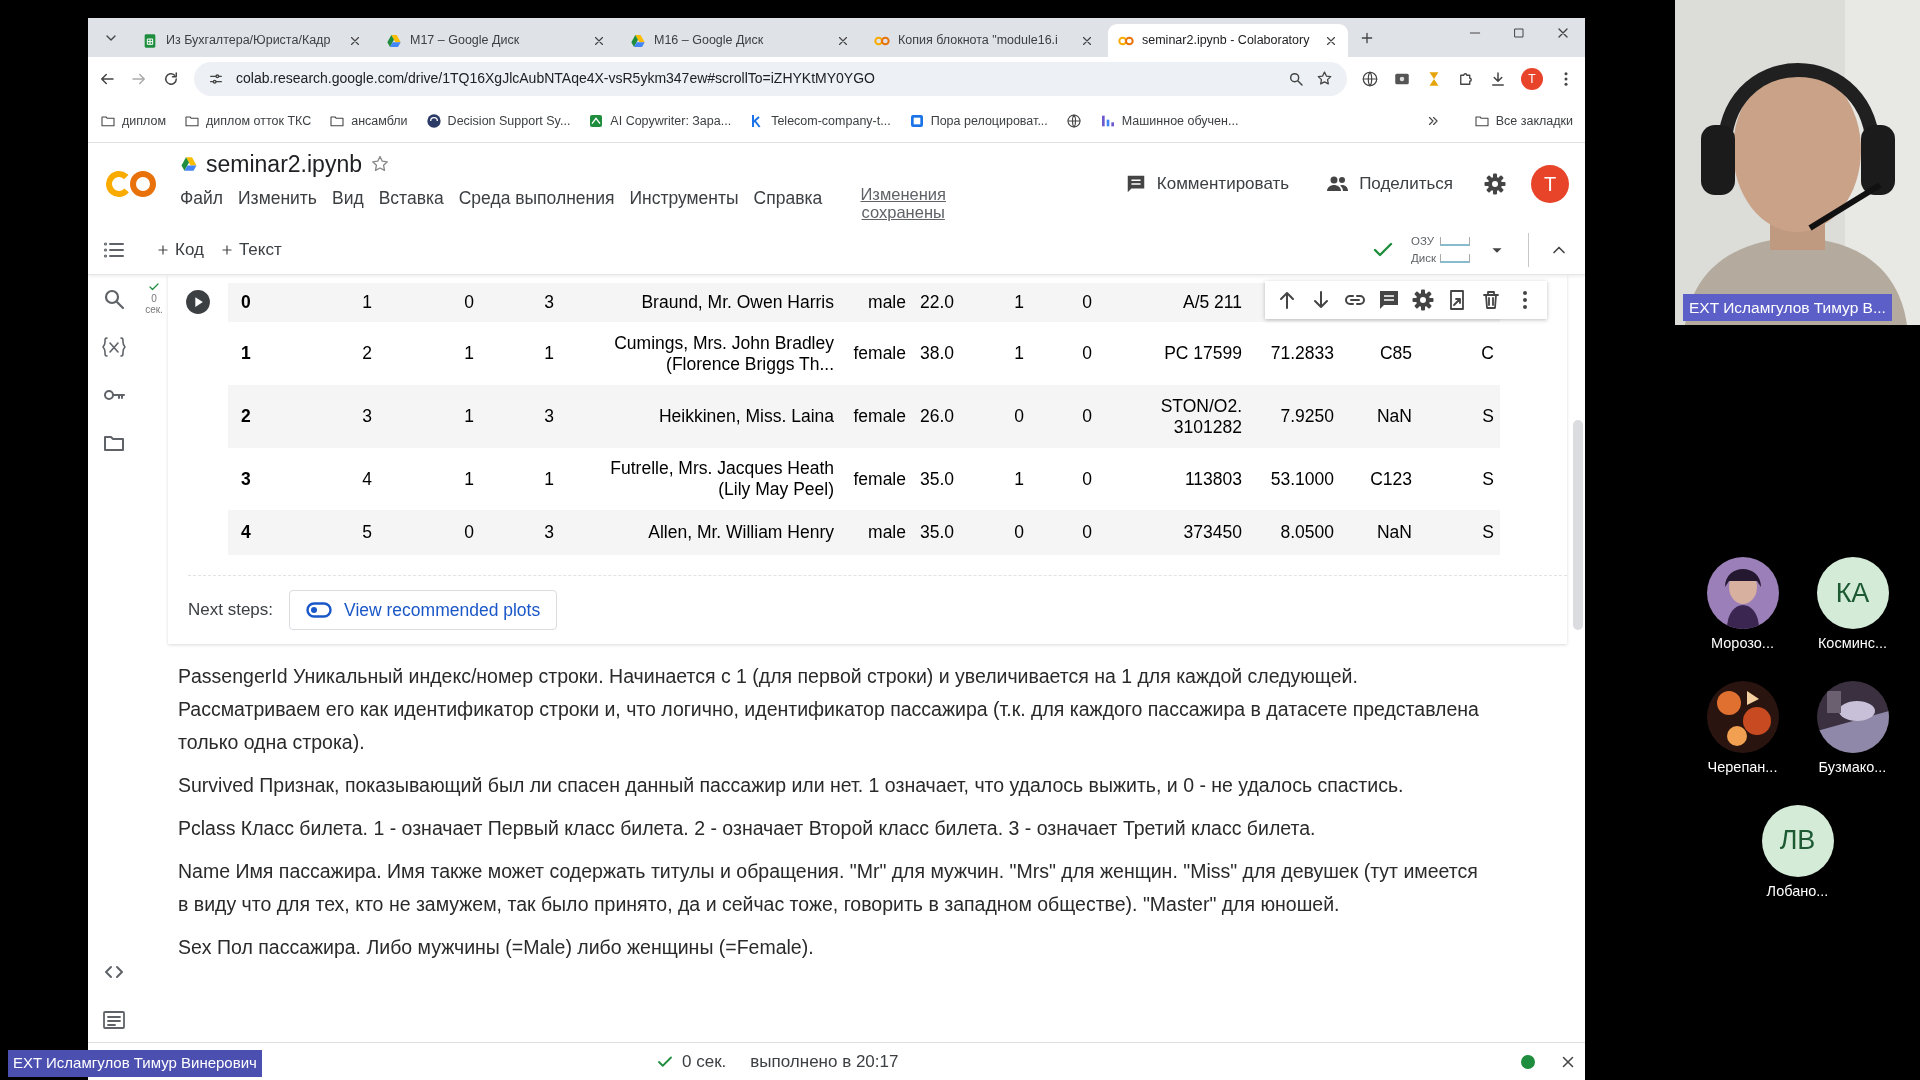 This screenshot has width=1920, height=1080. I want to click on share-button: Поделиться, so click(1389, 184).